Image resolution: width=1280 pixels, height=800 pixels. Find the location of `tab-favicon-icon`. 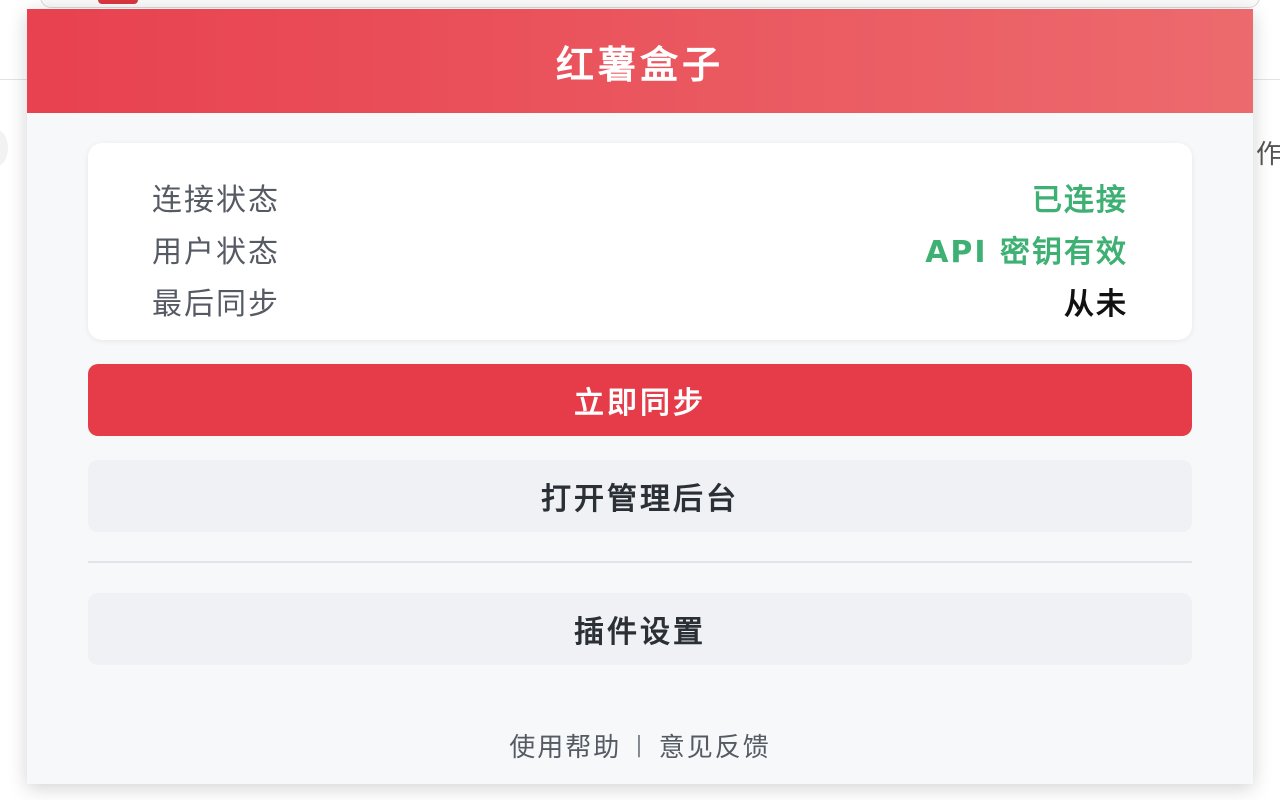

tab-favicon-icon is located at coordinates (118, 2).